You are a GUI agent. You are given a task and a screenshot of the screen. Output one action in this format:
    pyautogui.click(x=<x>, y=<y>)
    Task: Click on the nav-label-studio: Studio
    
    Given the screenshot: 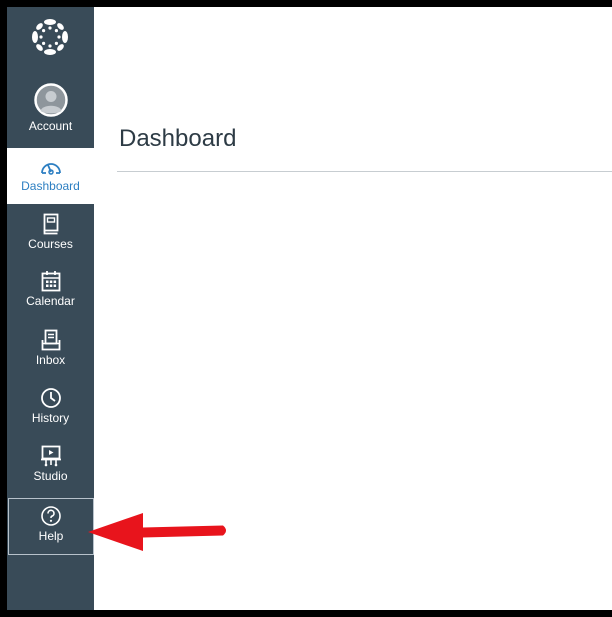 What is the action you would take?
    pyautogui.click(x=50, y=476)
    